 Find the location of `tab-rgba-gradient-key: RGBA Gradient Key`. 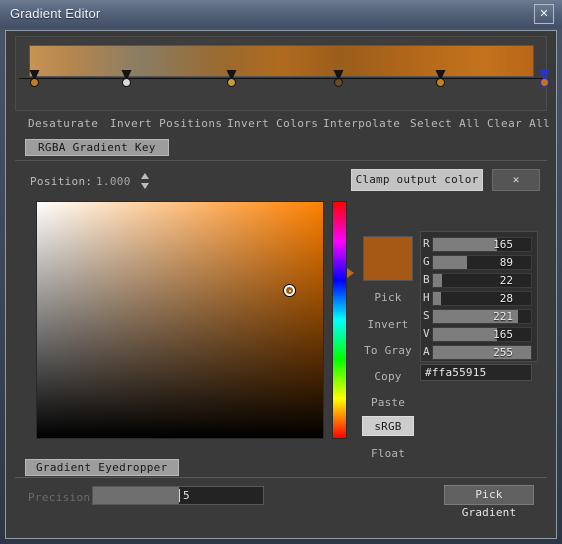

tab-rgba-gradient-key: RGBA Gradient Key is located at coordinates (97, 147).